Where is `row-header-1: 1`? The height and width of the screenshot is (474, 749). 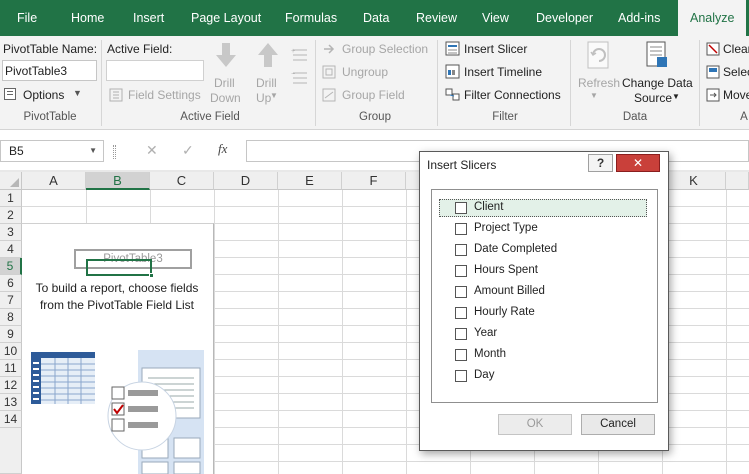 row-header-1: 1 is located at coordinates (11, 198).